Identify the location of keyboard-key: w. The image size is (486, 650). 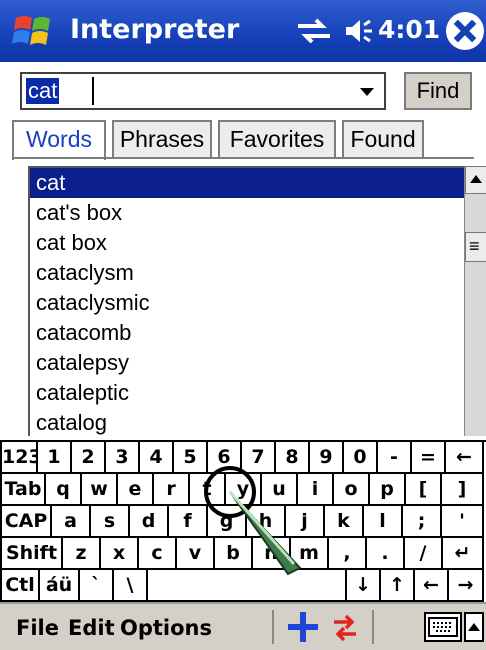
(100, 490).